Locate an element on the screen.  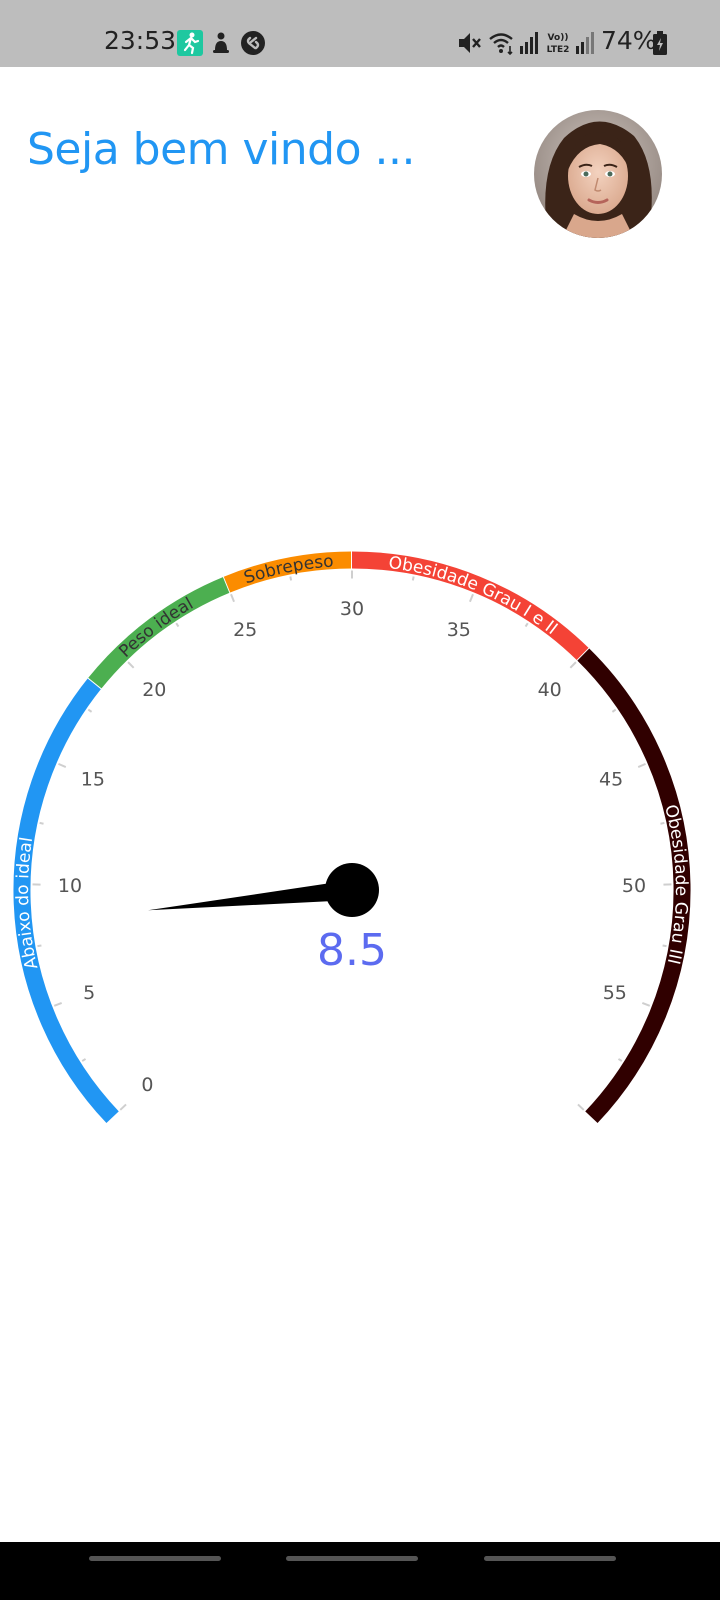
user-avatar is located at coordinates (598, 174).